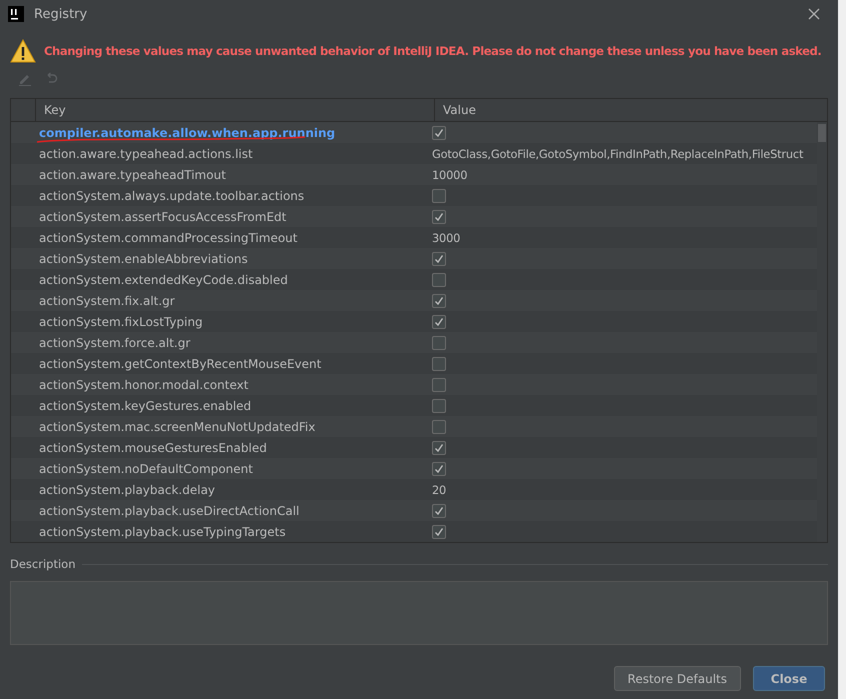 The width and height of the screenshot is (846, 699). Describe the element at coordinates (143, 259) in the screenshot. I see `key-cell: actionSystem.enableAbbreviations` at that location.